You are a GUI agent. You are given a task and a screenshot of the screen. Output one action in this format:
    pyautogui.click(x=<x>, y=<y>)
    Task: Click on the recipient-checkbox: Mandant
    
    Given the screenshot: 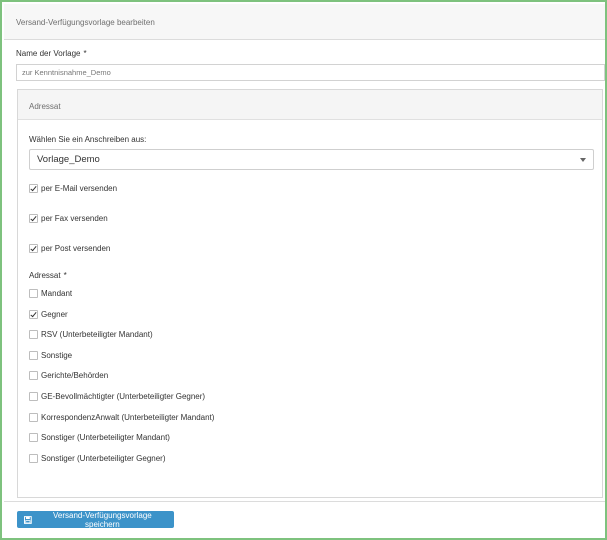 What is the action you would take?
    pyautogui.click(x=50, y=293)
    